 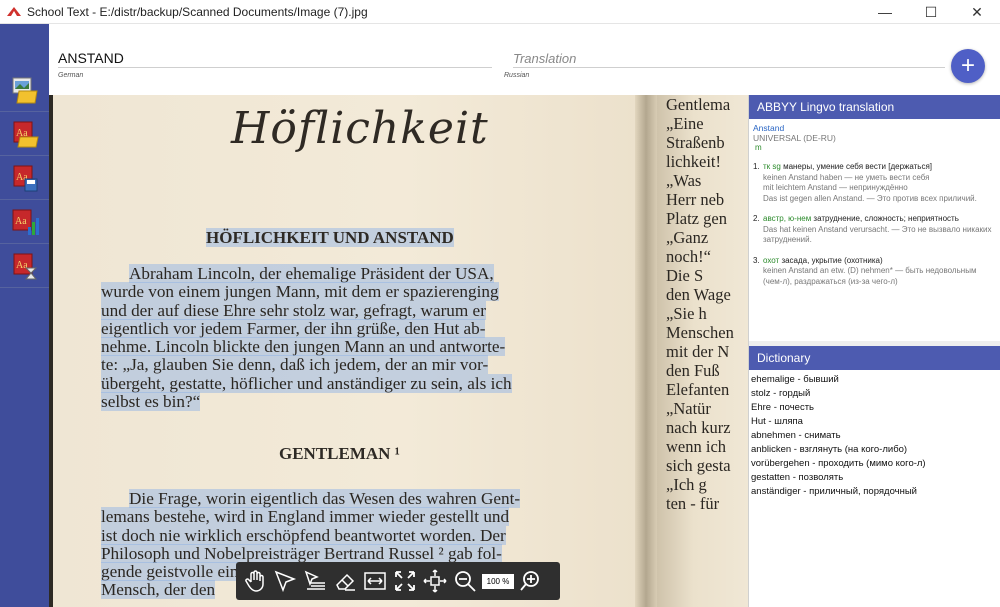 I want to click on open-dictionary-icon: Aa, so click(x=26, y=134).